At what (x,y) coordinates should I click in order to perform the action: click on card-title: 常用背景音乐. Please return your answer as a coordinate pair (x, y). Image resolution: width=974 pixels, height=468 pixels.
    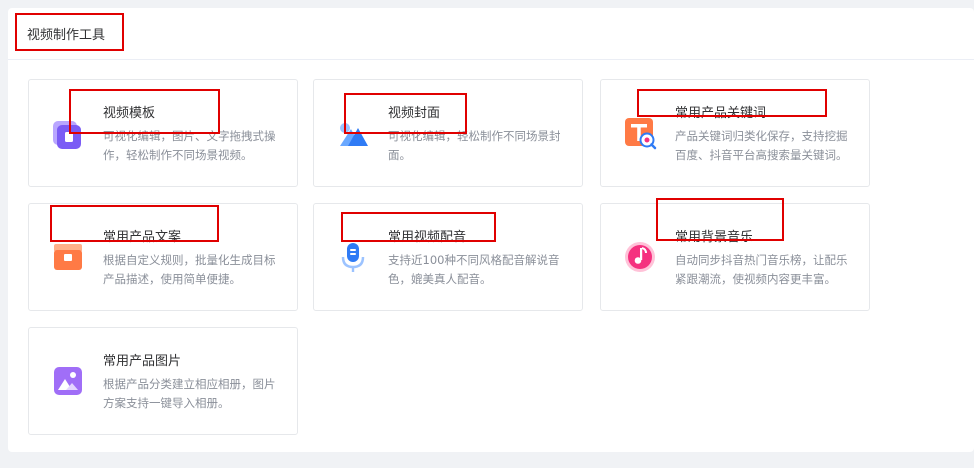
    Looking at the image, I should click on (714, 237).